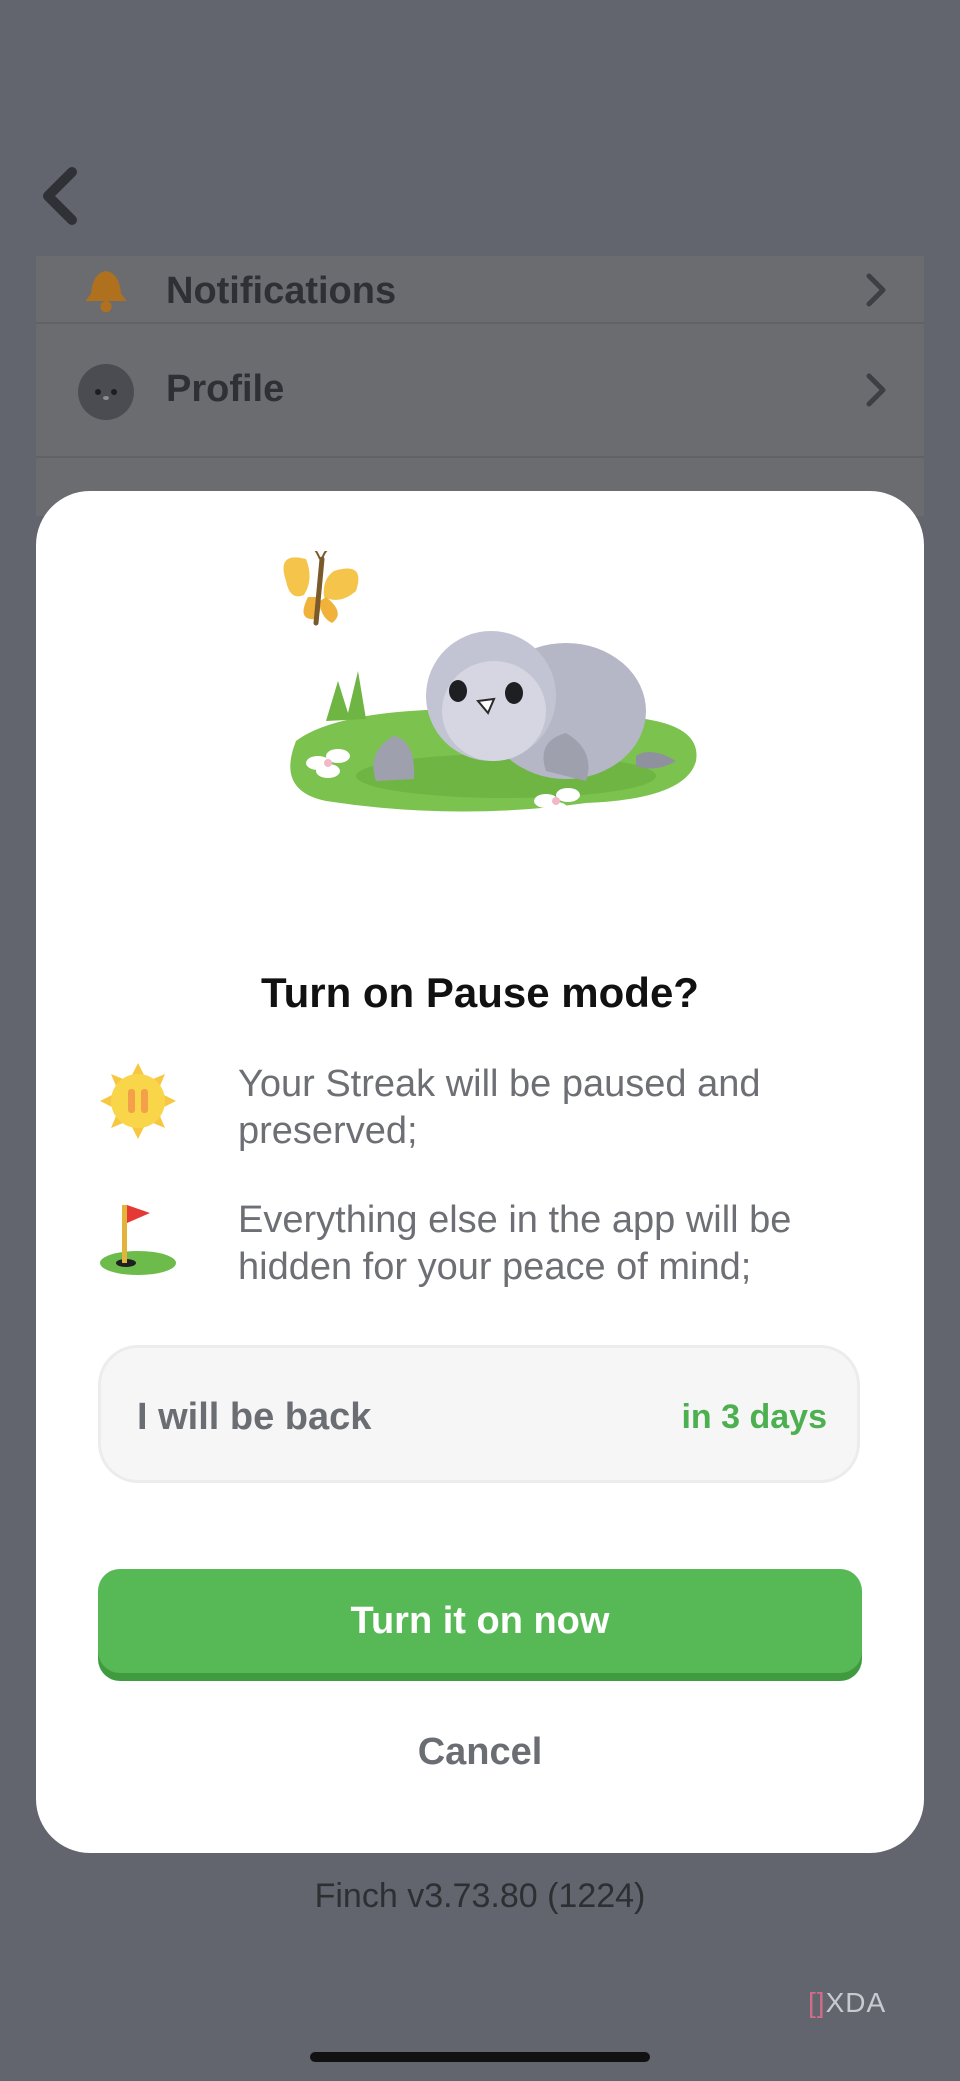 This screenshot has width=960, height=2081. What do you see at coordinates (281, 291) in the screenshot?
I see `settings-item-label: Notifications` at bounding box center [281, 291].